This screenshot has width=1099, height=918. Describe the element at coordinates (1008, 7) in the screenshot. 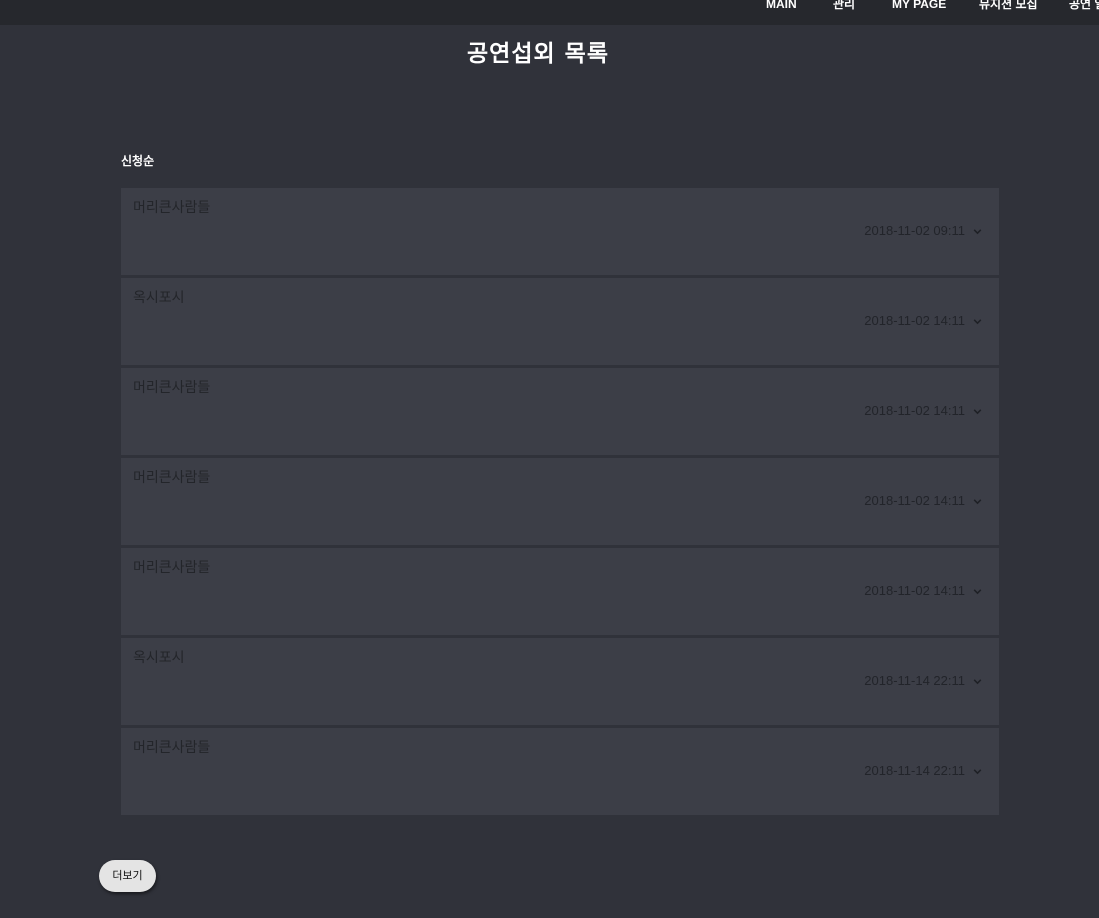

I see `nav-item-musician-recruit: 뮤지션 모집` at that location.